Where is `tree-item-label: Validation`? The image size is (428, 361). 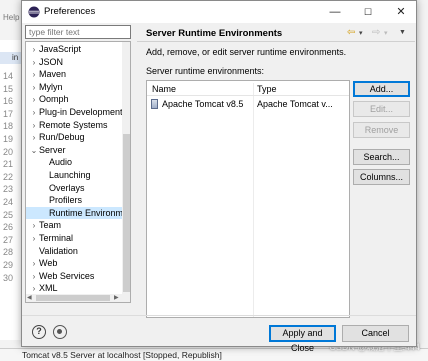 tree-item-label: Validation is located at coordinates (58, 250).